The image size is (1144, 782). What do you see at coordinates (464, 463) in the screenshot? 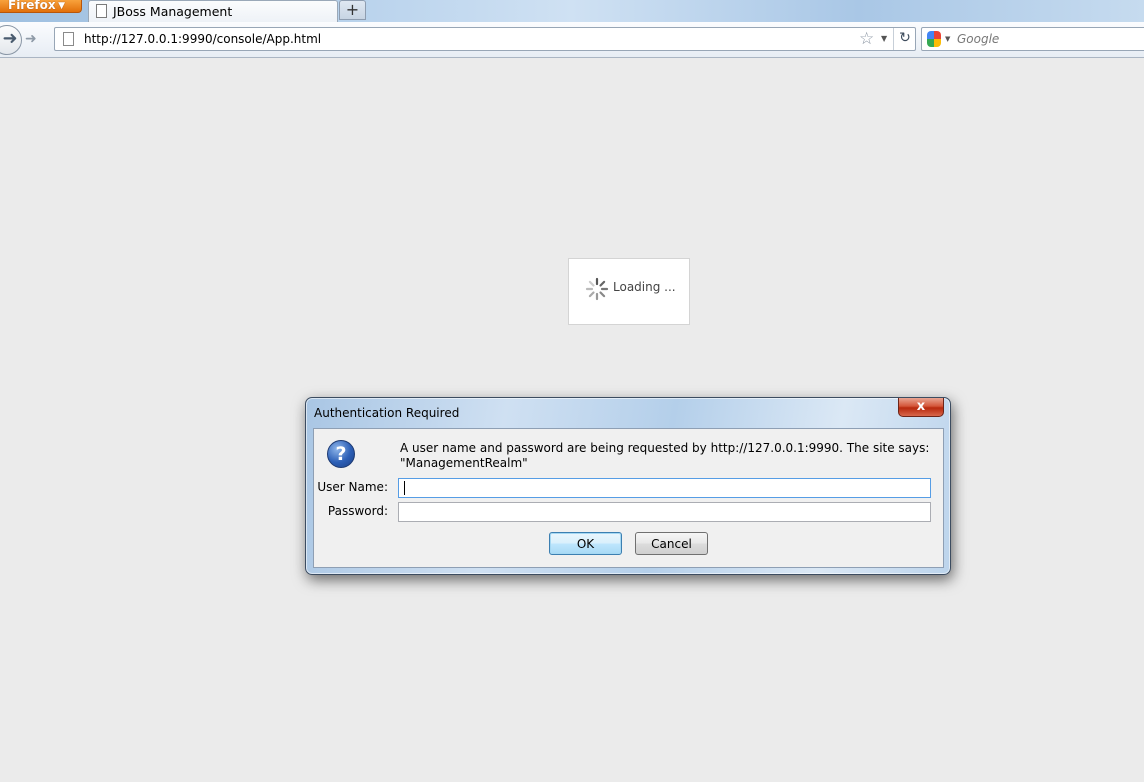
I see `dialog-message-realm: "ManagementRealm"` at bounding box center [464, 463].